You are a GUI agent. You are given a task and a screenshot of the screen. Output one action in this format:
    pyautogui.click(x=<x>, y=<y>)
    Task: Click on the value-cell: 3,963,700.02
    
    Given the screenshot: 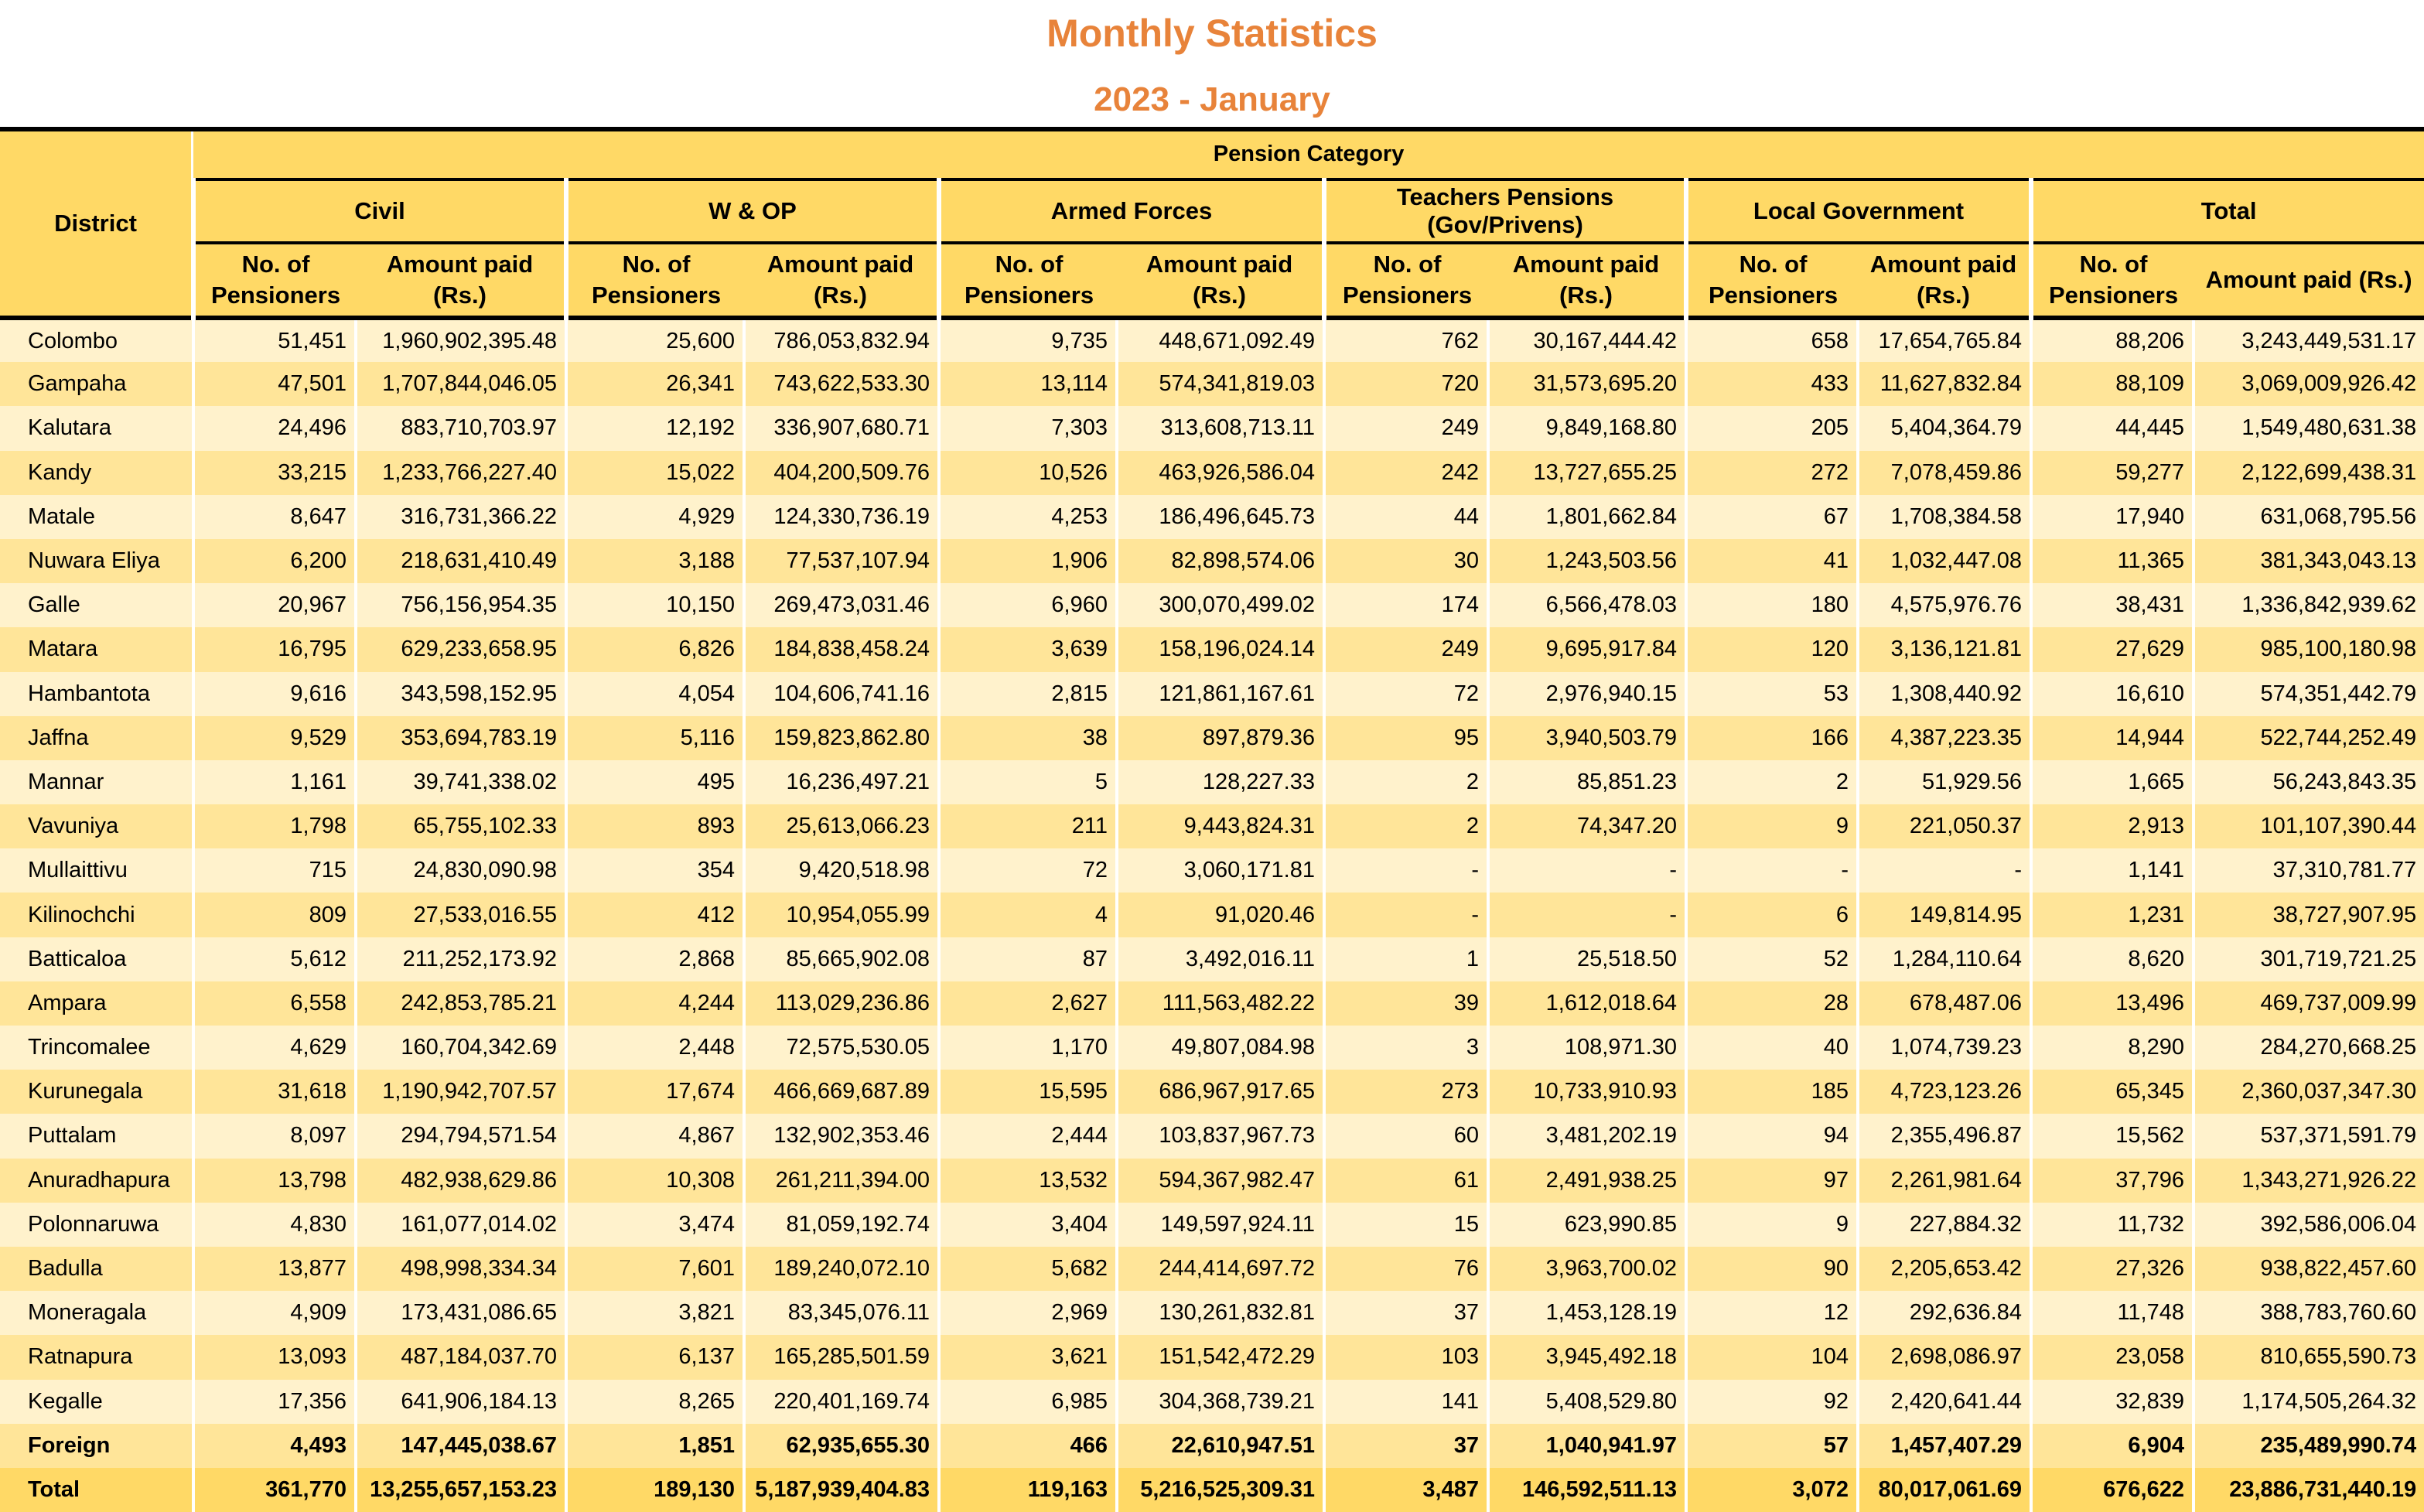 What is the action you would take?
    pyautogui.click(x=1586, y=1269)
    